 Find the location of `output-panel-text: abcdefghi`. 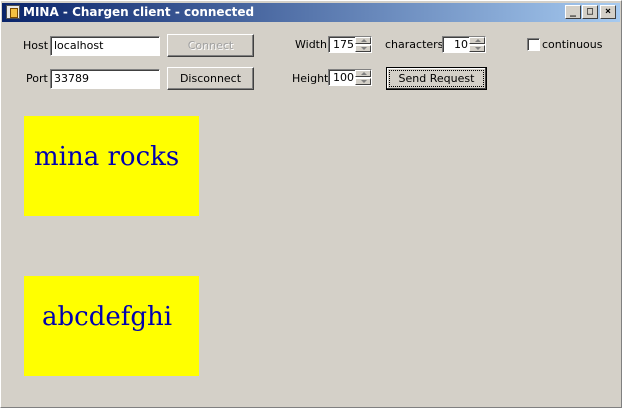

output-panel-text: abcdefghi is located at coordinates (107, 317).